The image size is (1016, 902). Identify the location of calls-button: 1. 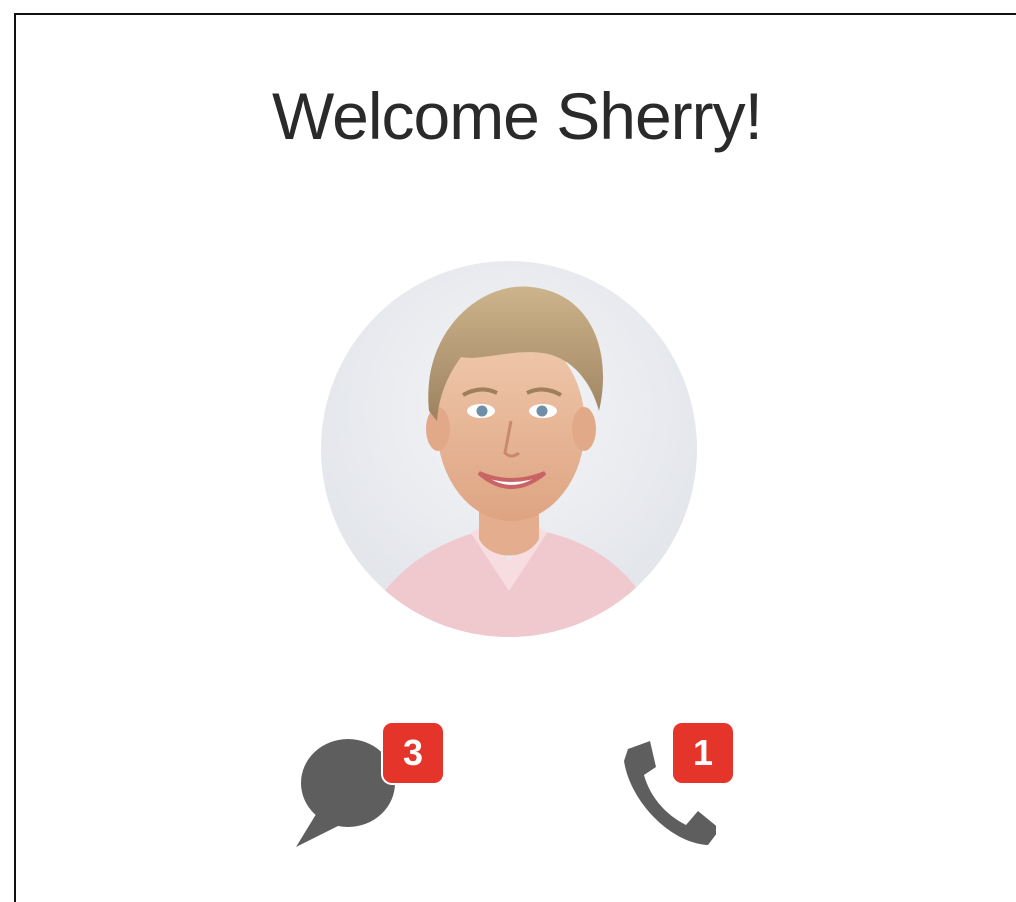
(676, 786).